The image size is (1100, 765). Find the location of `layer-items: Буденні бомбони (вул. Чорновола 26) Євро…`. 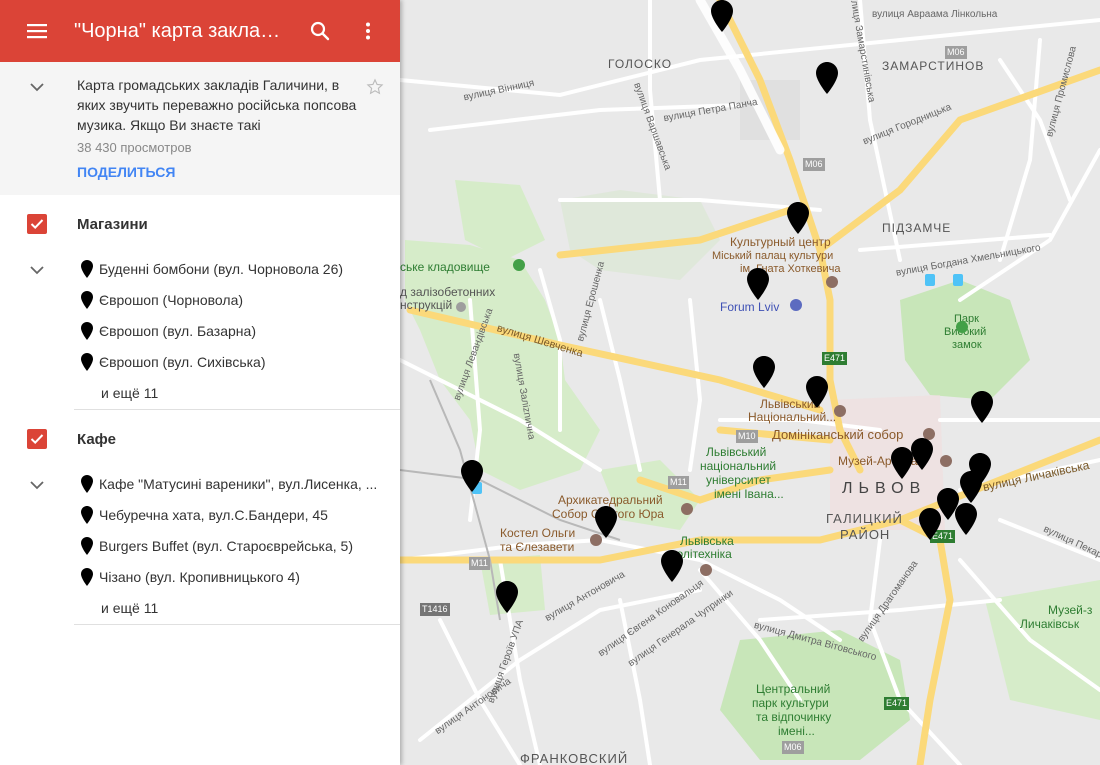

layer-items: Буденні бомбони (вул. Чорновола 26) Євро… is located at coordinates (200, 330).